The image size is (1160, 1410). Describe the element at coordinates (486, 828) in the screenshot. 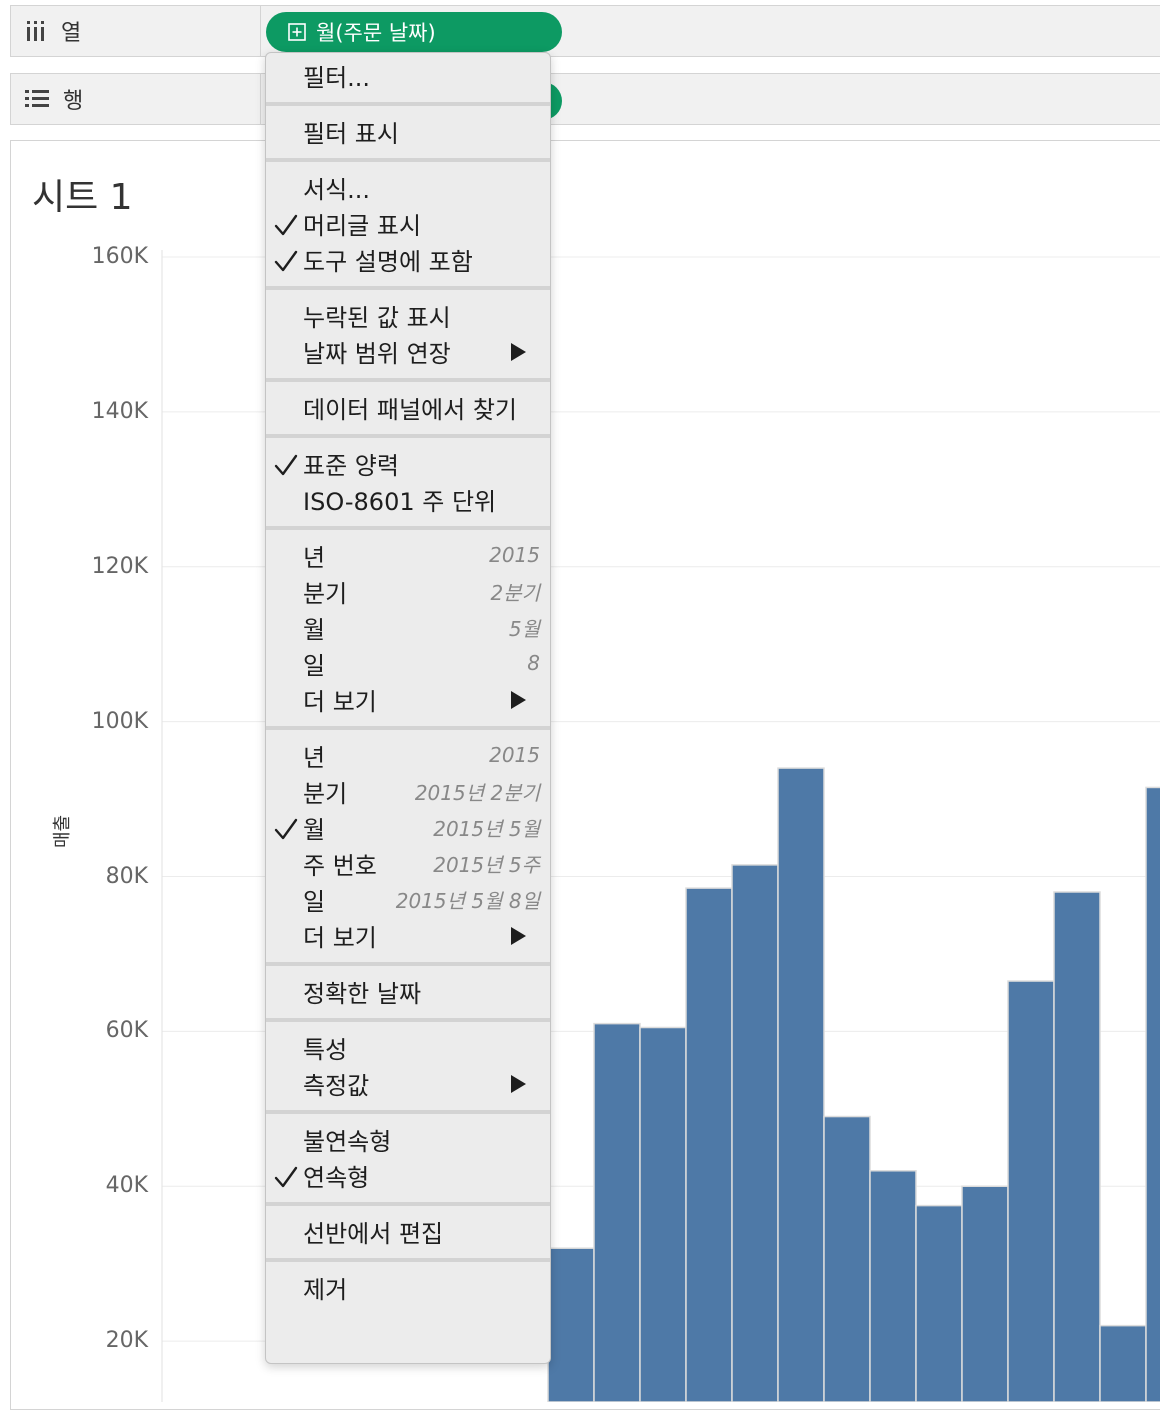

I see `menu-item-example: 2015년 5월` at that location.